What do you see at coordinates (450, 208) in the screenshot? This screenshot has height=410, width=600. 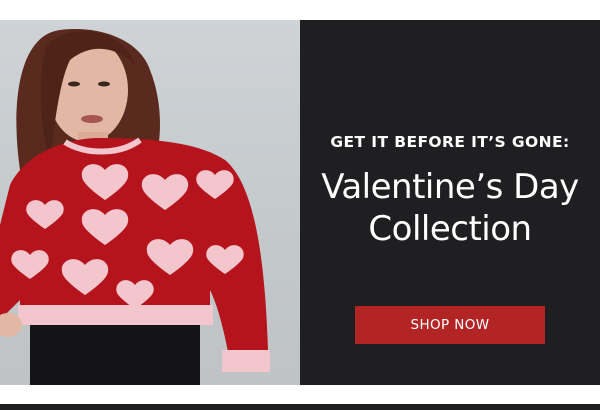 I see `promo-headline: Valentine’s Day Collection` at bounding box center [450, 208].